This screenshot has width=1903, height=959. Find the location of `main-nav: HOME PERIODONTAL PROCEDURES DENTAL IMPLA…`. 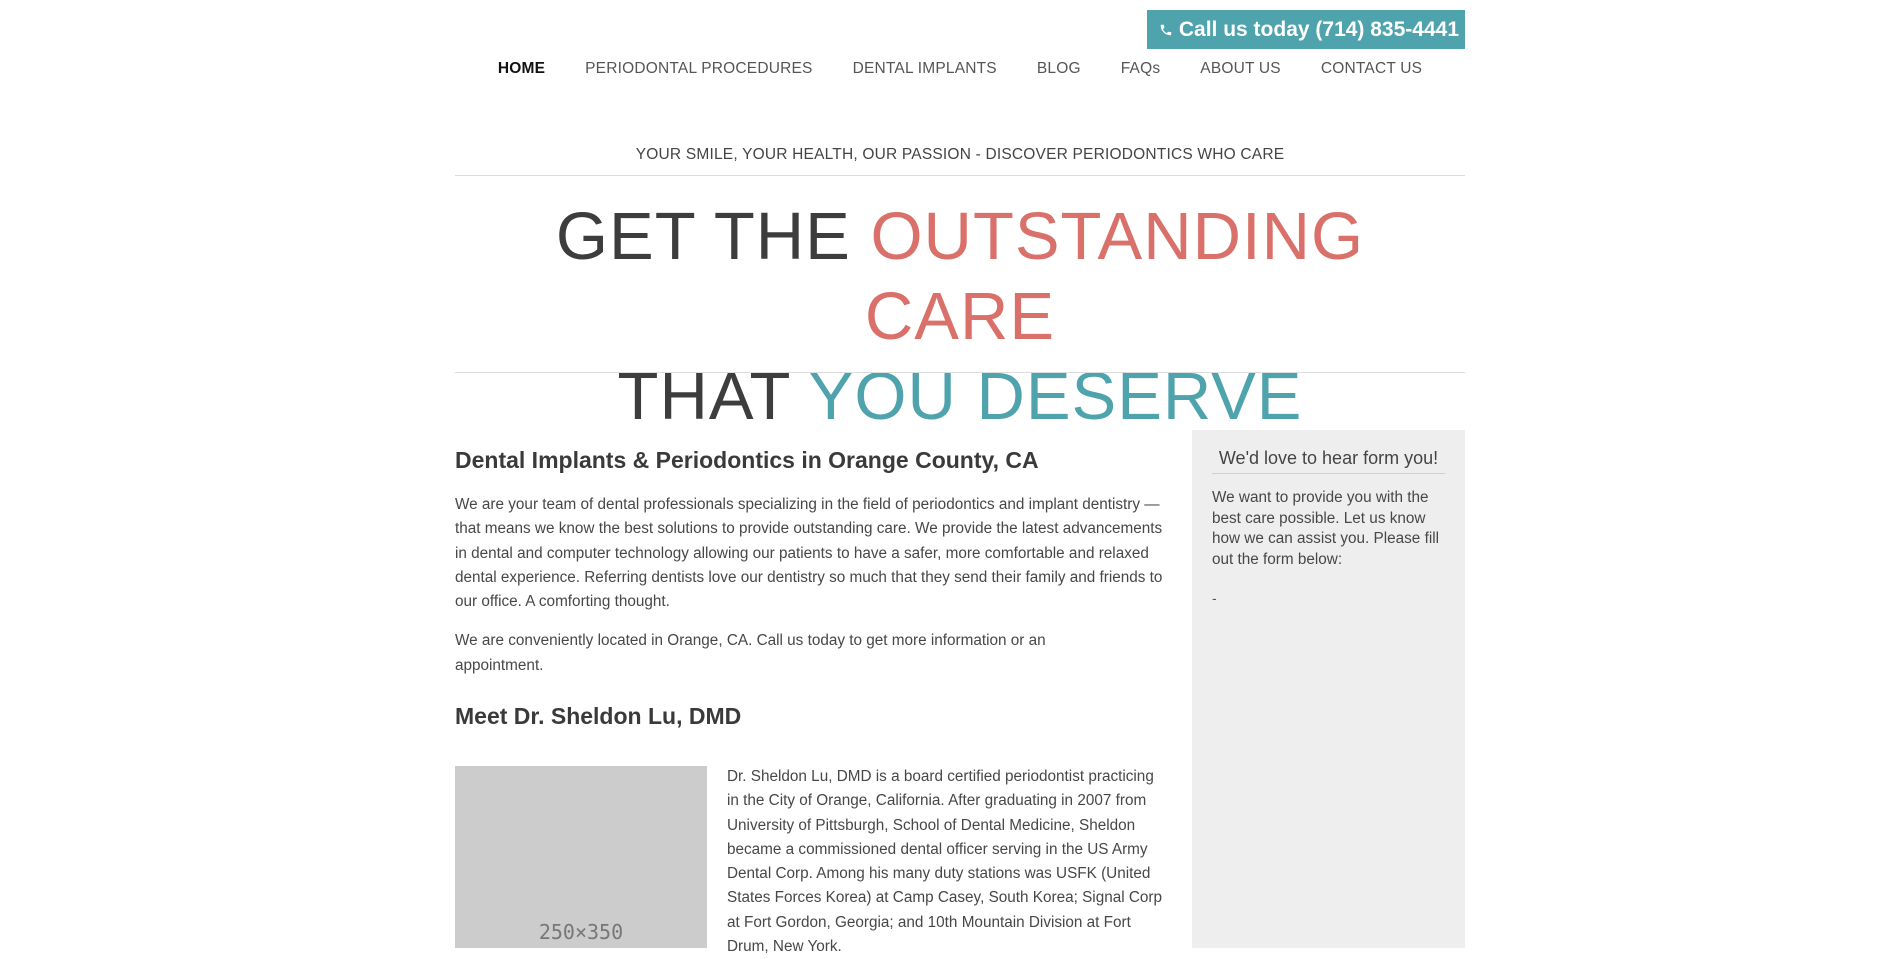

main-nav: HOME PERIODONTAL PROCEDURES DENTAL IMPLA… is located at coordinates (960, 69).